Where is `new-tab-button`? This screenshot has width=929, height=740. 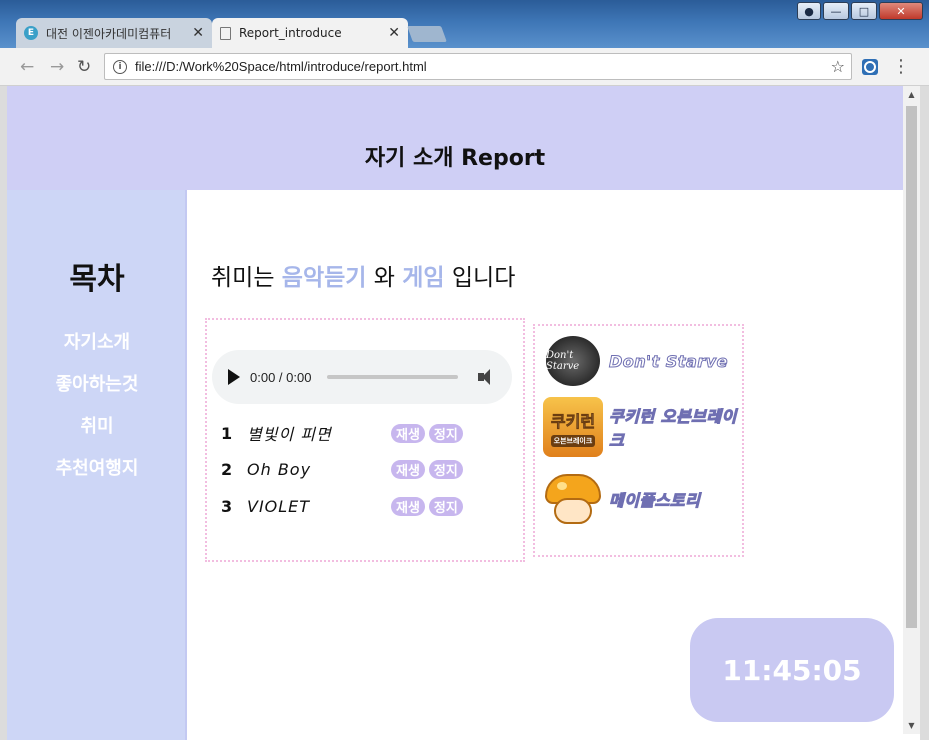
new-tab-button is located at coordinates (427, 34).